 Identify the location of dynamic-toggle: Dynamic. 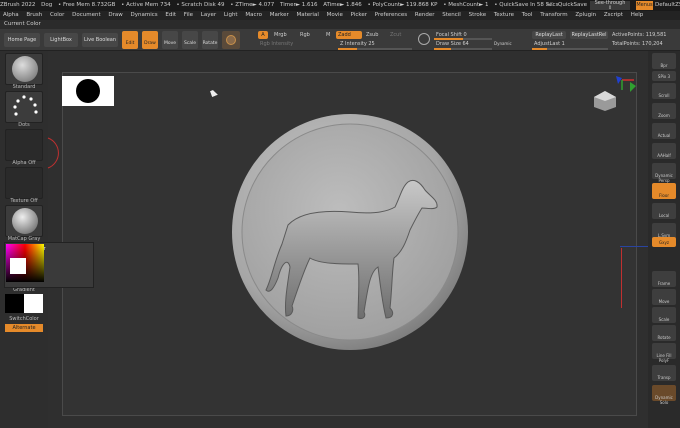
(503, 43).